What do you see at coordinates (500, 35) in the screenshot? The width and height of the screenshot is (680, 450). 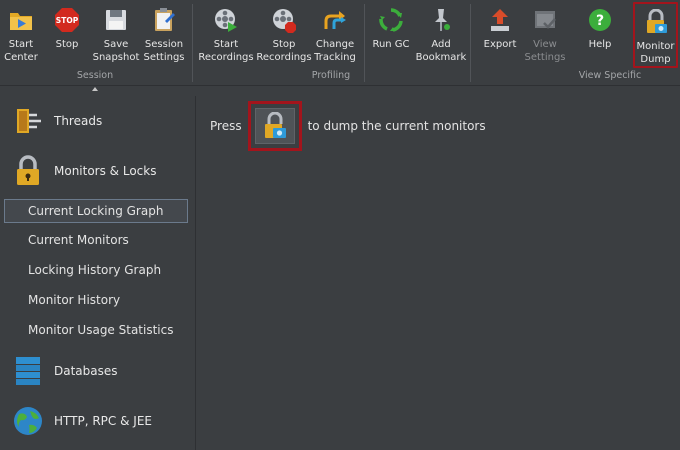 I see `export-button: Export` at bounding box center [500, 35].